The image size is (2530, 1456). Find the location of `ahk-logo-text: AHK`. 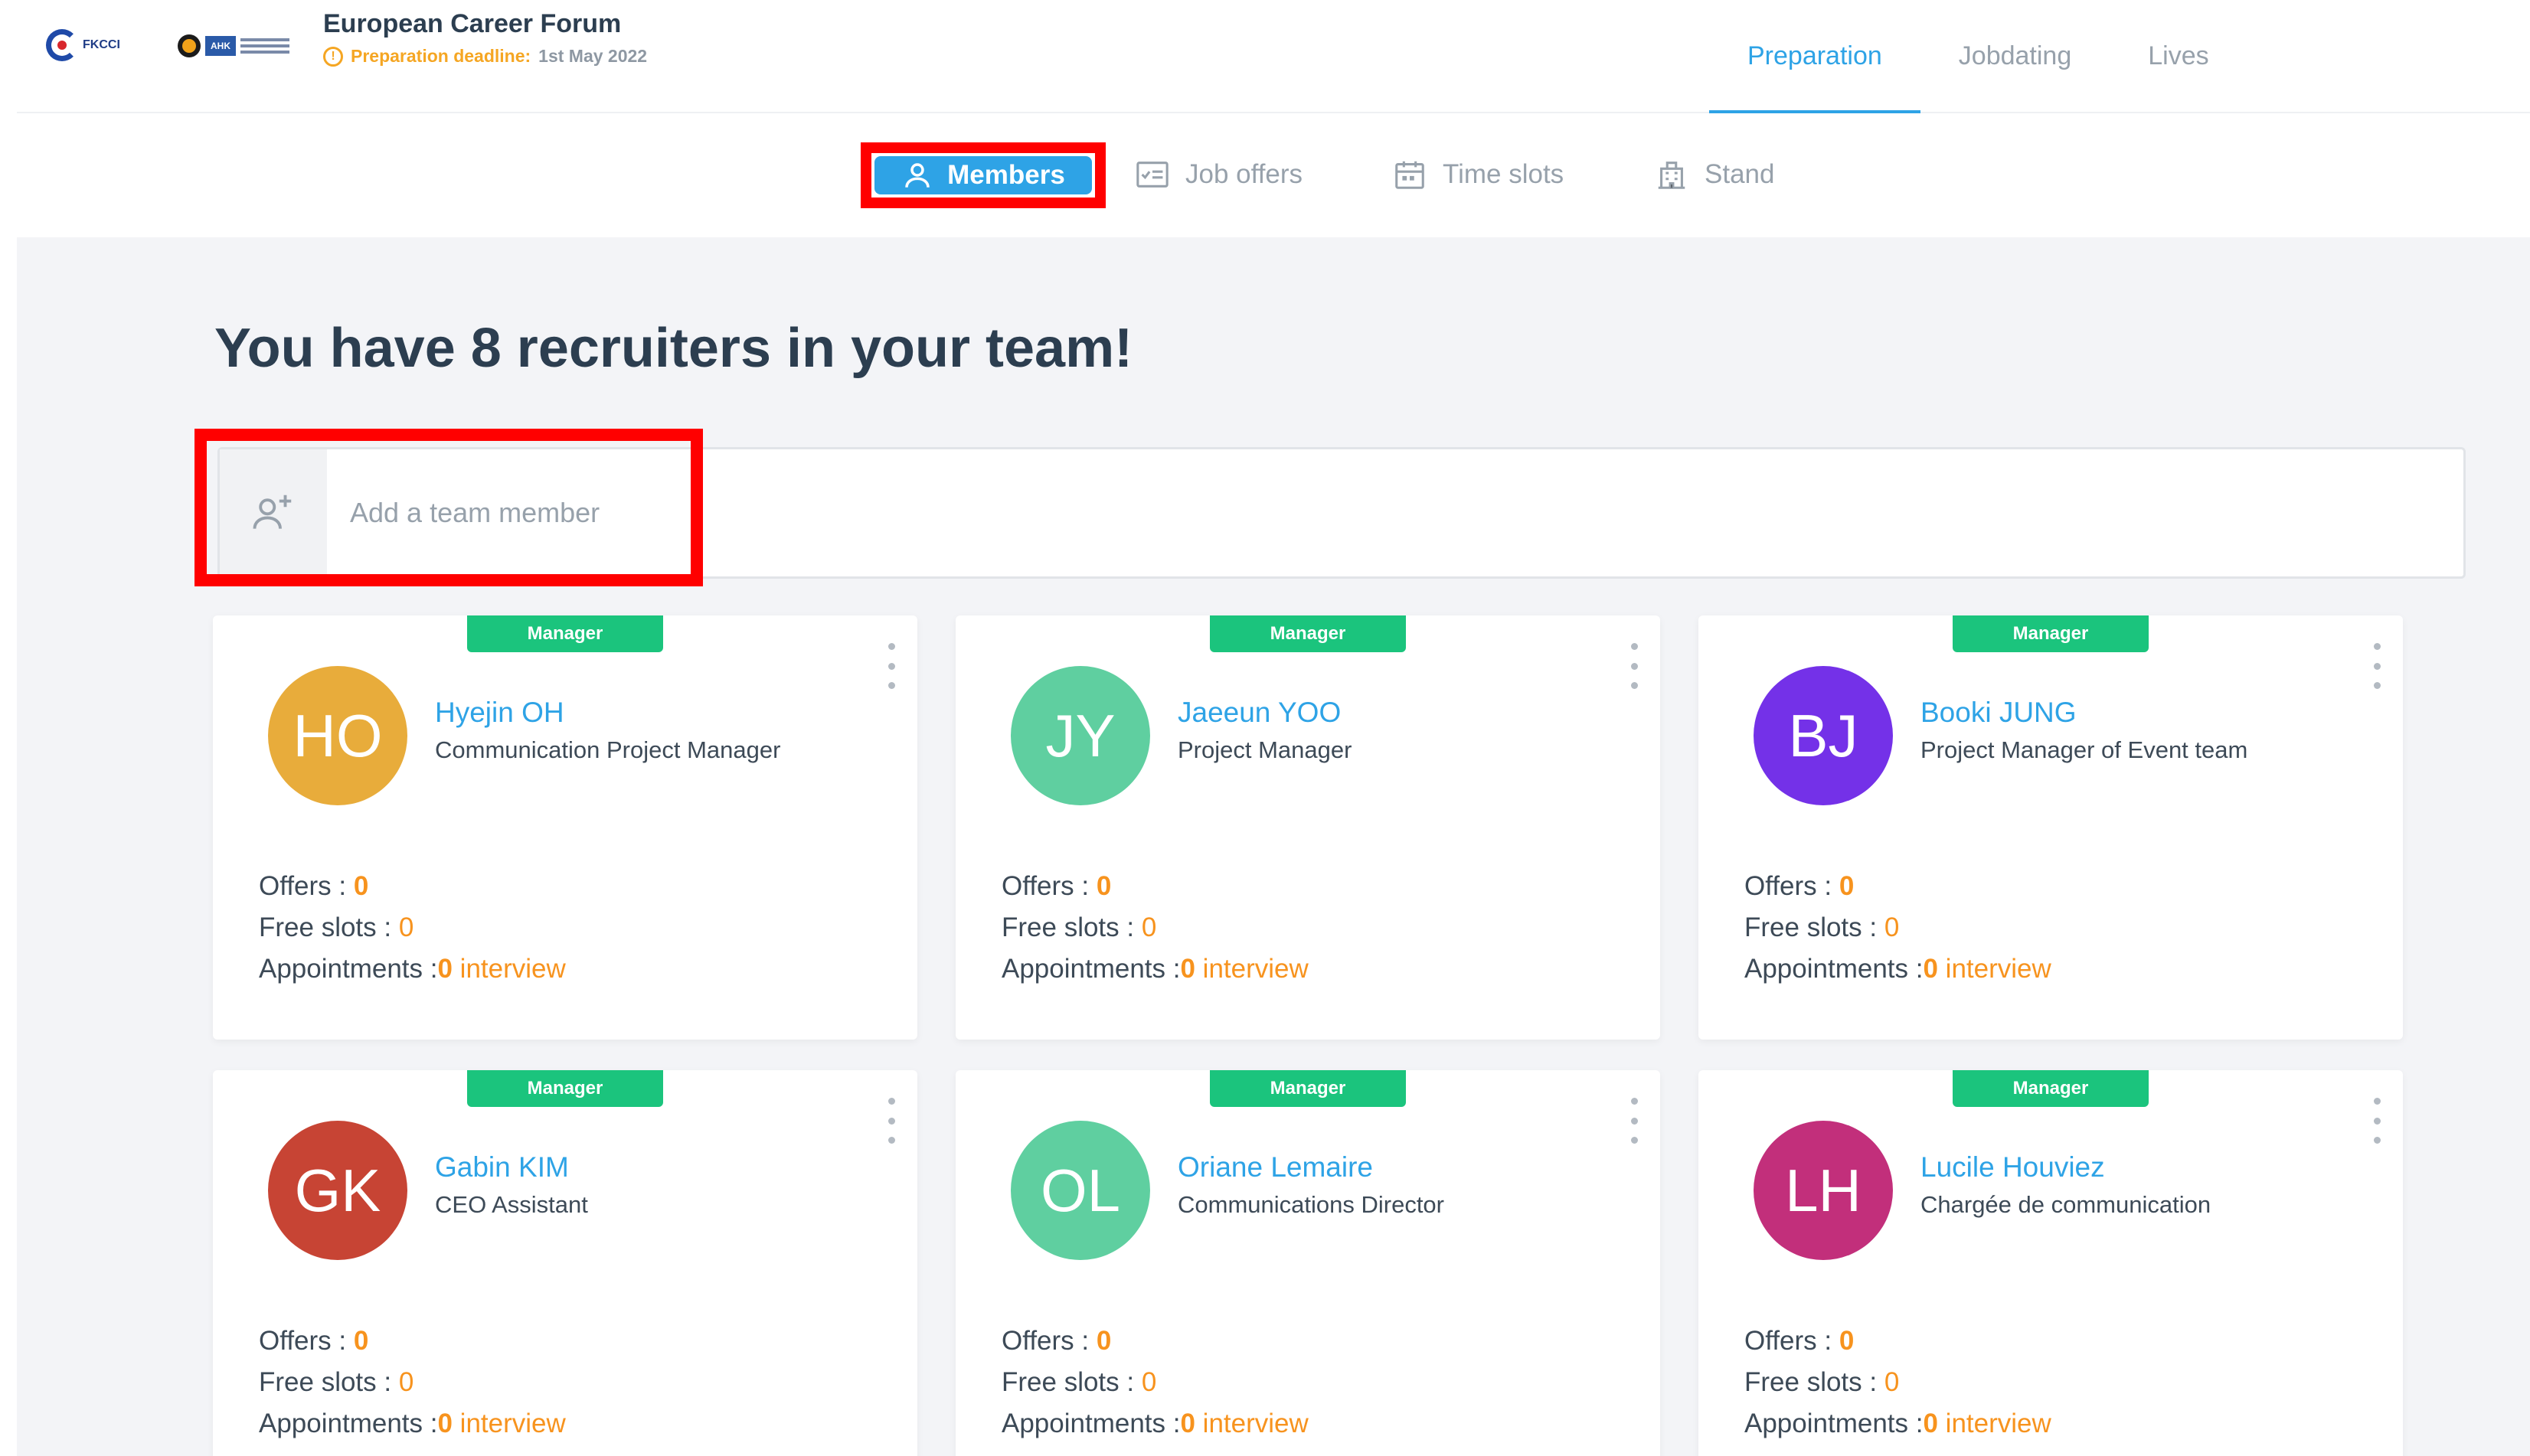

ahk-logo-text: AHK is located at coordinates (220, 46).